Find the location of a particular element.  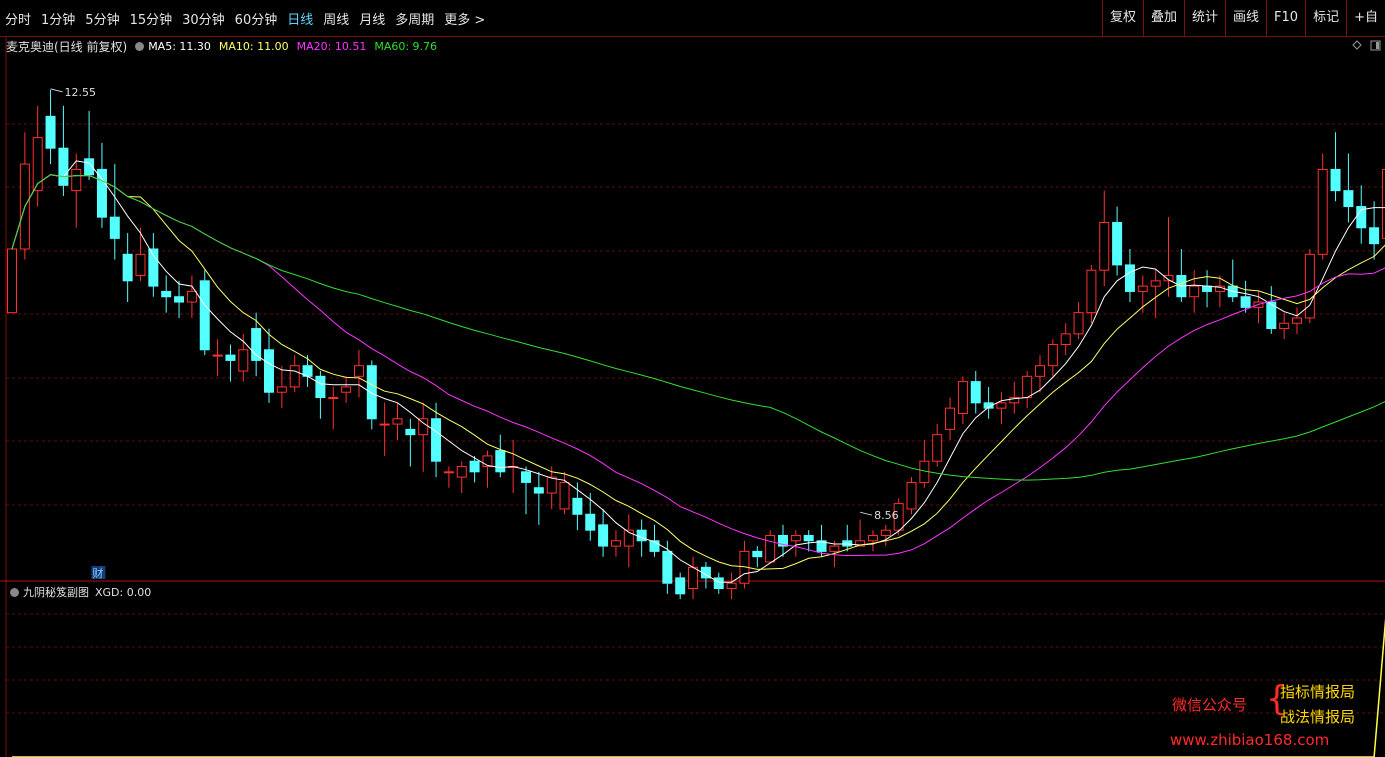

watermark-line-b: 战法情报局 is located at coordinates (1318, 717).